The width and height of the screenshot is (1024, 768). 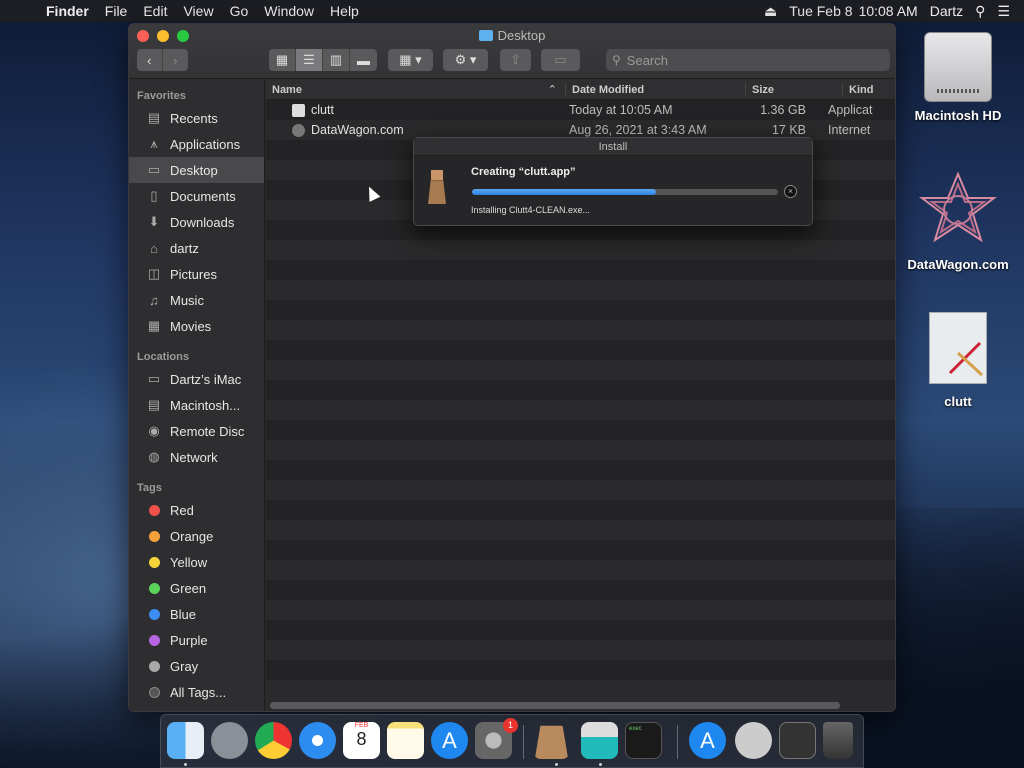 What do you see at coordinates (175, 60) in the screenshot?
I see `forward-button: ›` at bounding box center [175, 60].